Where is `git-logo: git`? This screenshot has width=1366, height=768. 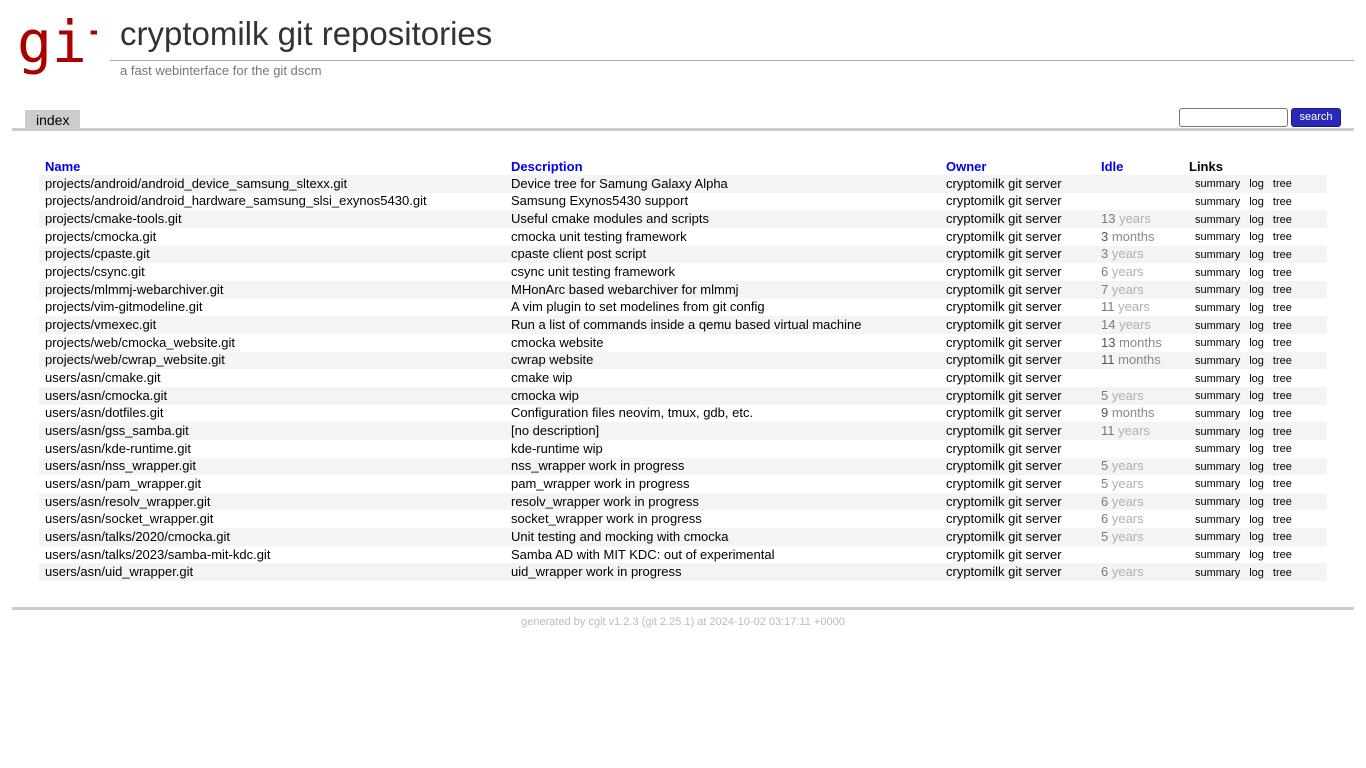 git-logo: git is located at coordinates (69, 44).